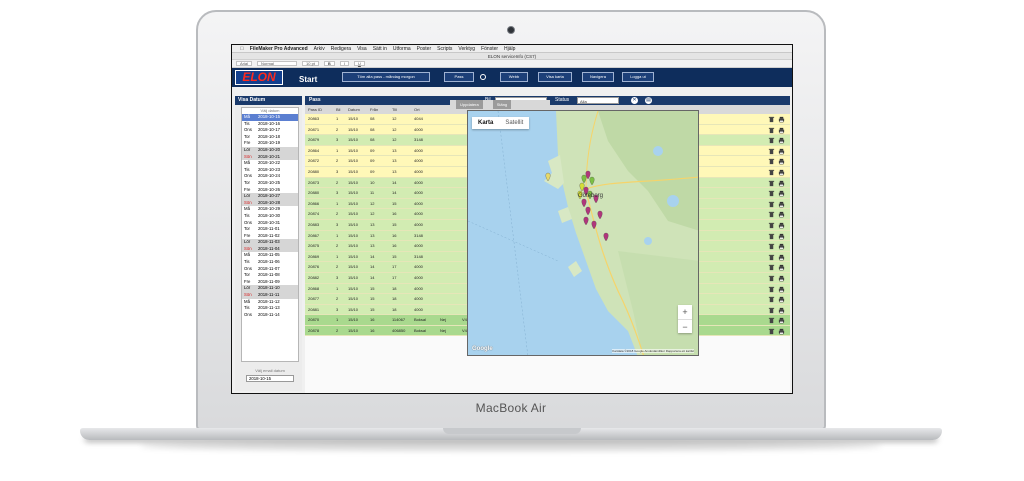 This screenshot has height=481, width=1024. What do you see at coordinates (270, 295) in the screenshot?
I see `date-row: Sön 2018-11-11` at bounding box center [270, 295].